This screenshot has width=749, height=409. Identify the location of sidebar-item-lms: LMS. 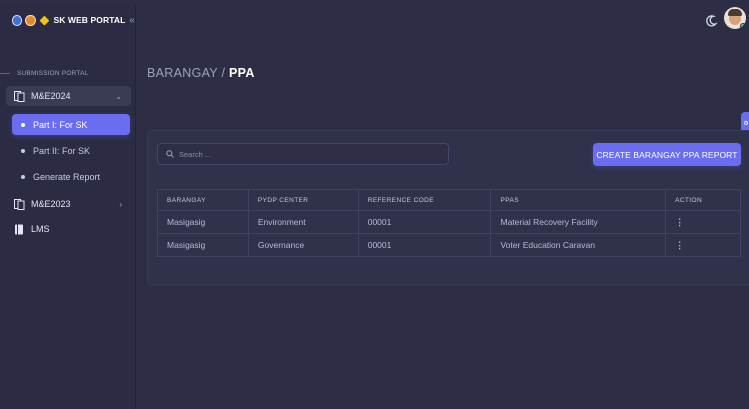
(68, 229).